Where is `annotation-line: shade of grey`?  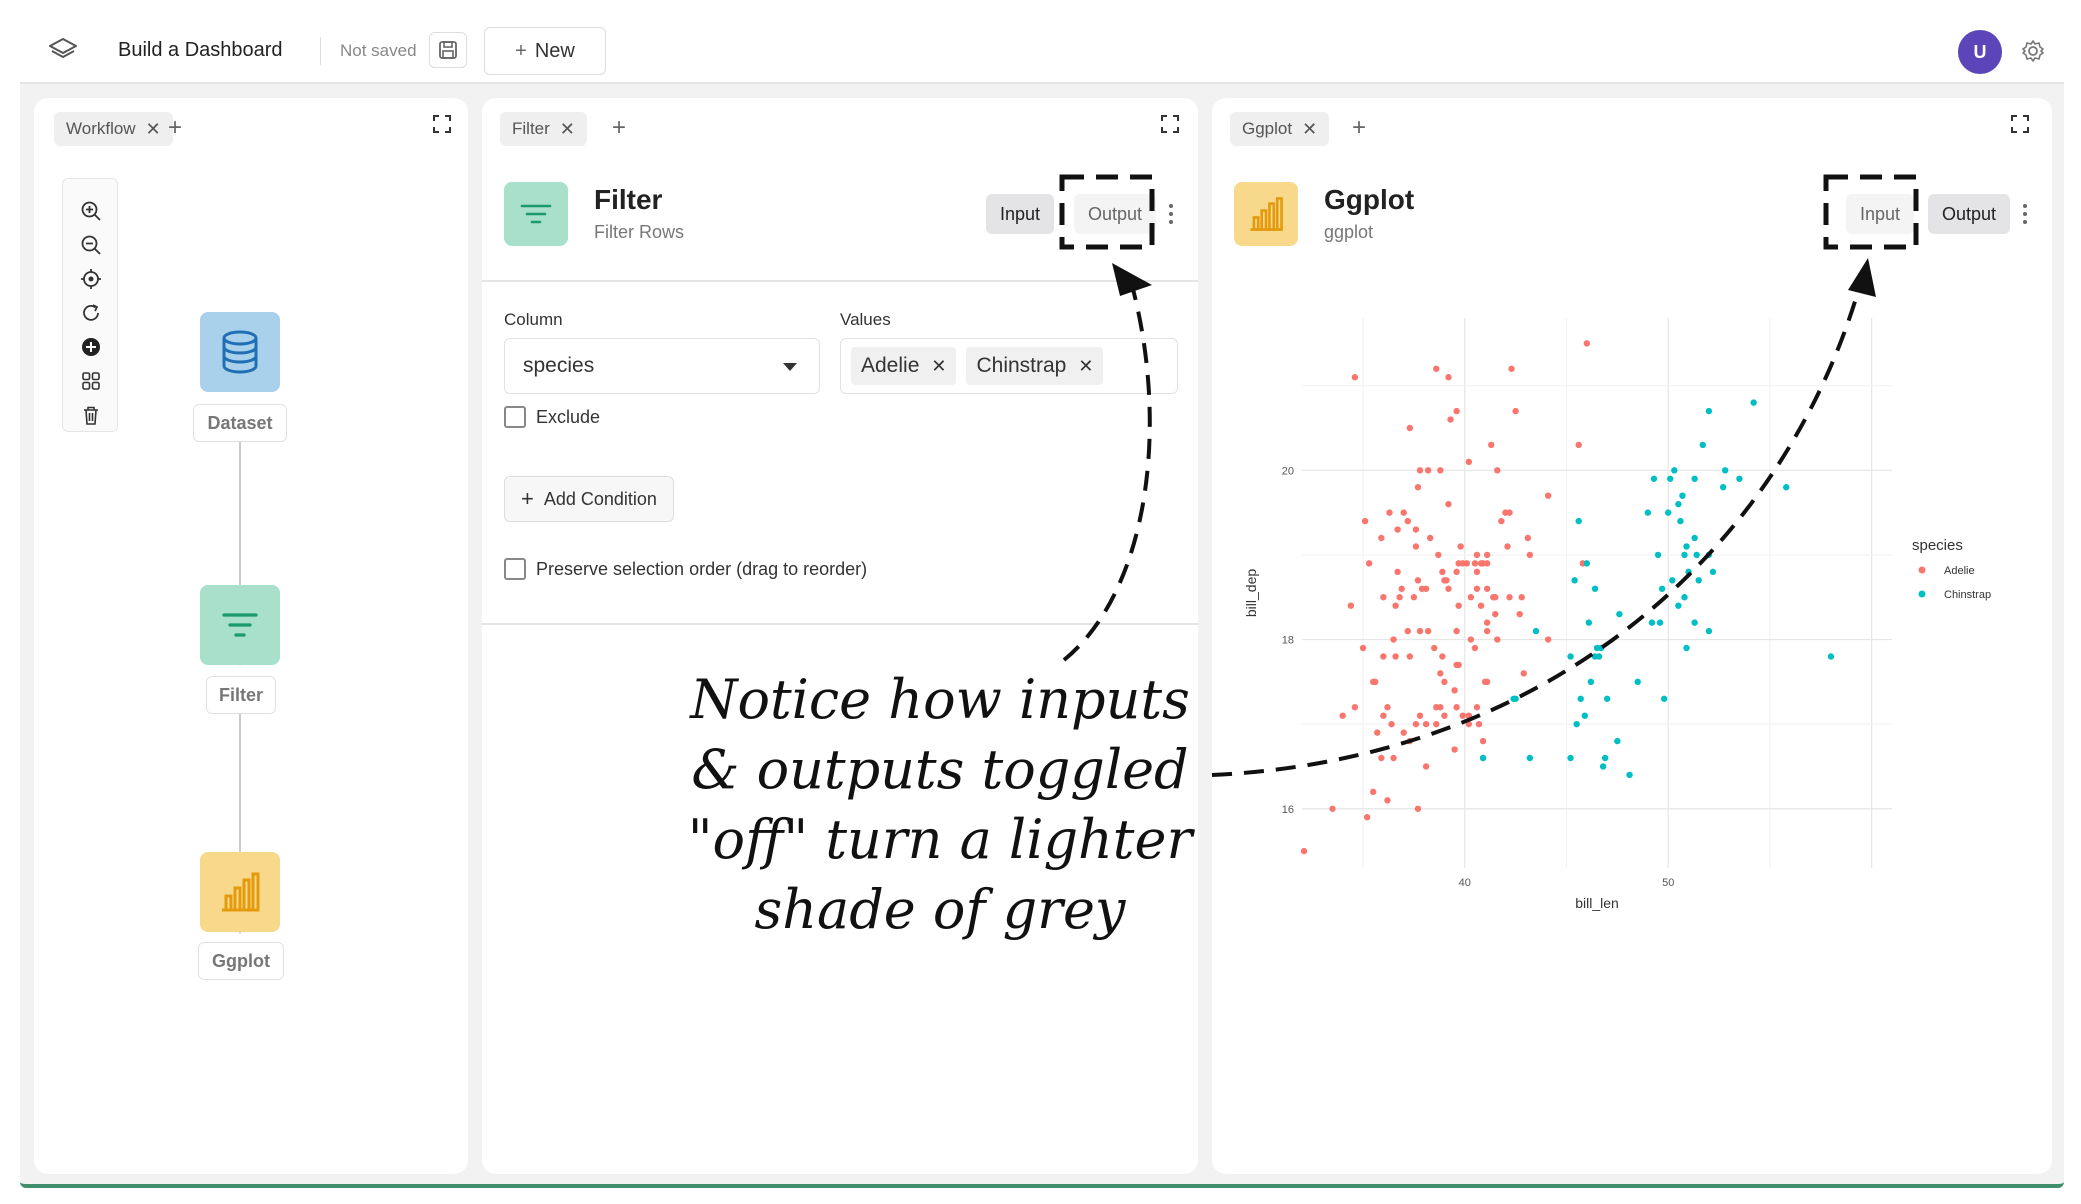
annotation-line: shade of grey is located at coordinates (940, 909).